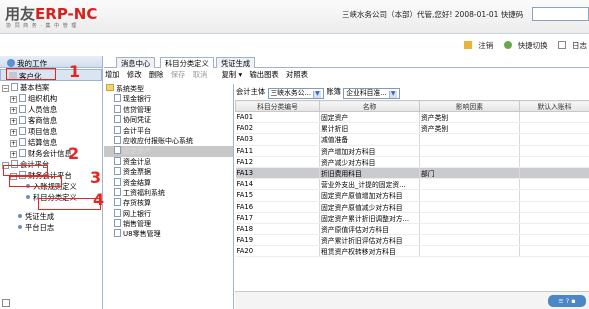 This screenshot has width=589, height=309. I want to click on compare-table-button: 对照表, so click(297, 74).